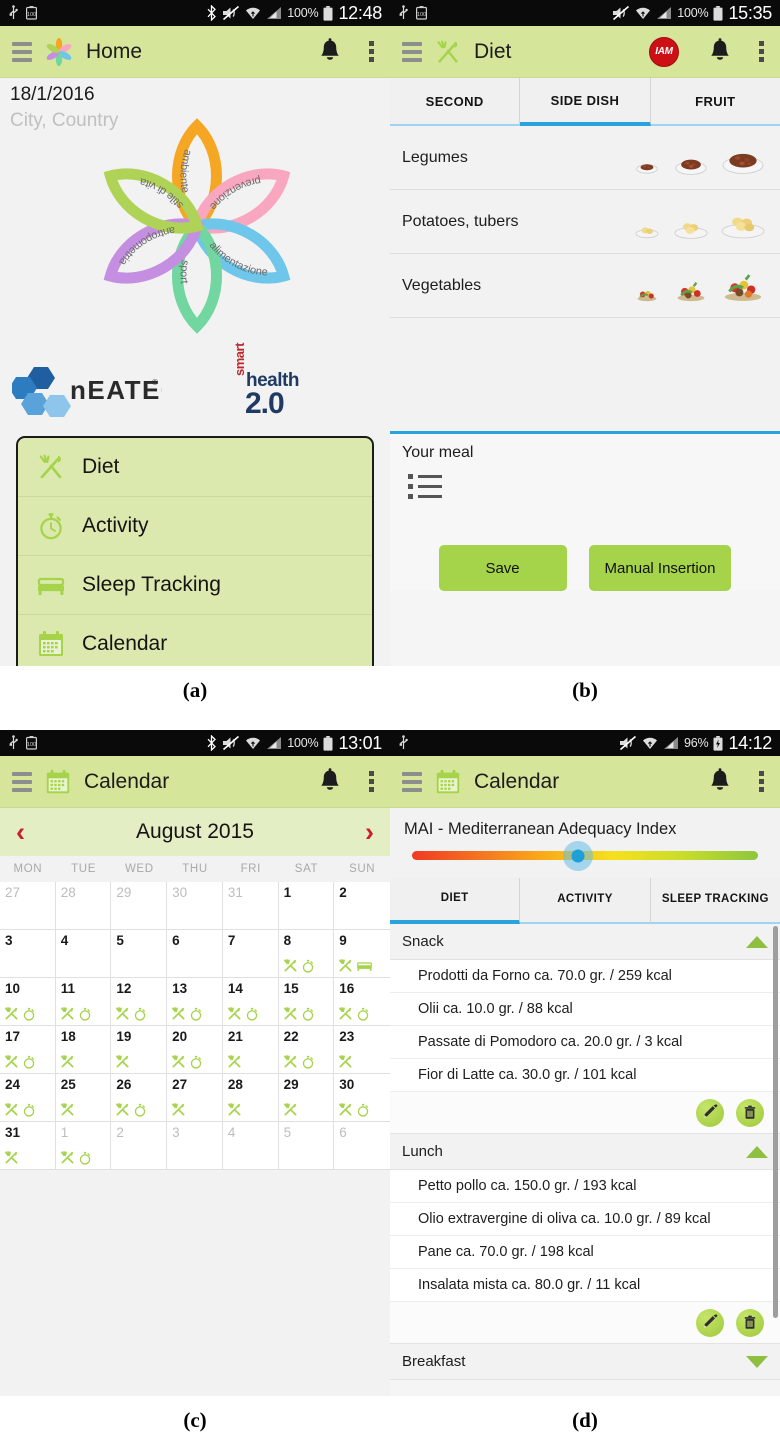  What do you see at coordinates (195, 585) in the screenshot?
I see `menu-item-sleep-tracking: Sleep Tracking` at bounding box center [195, 585].